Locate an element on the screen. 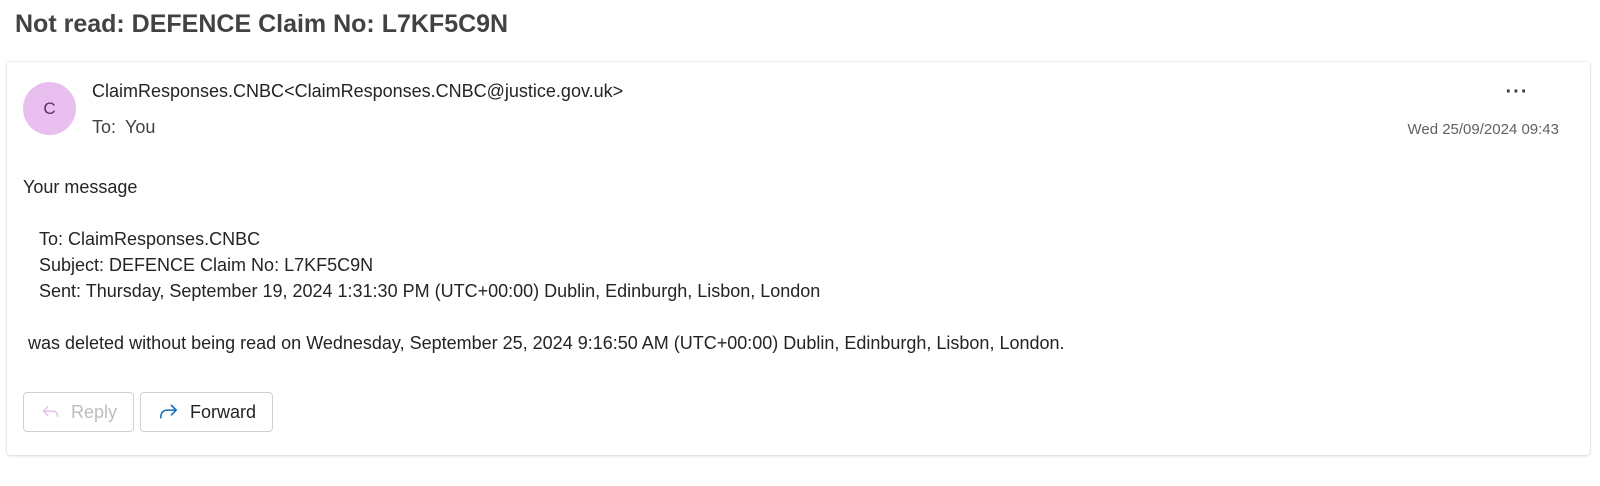 This screenshot has width=1600, height=486. more-actions-icon: ··· is located at coordinates (1517, 92).